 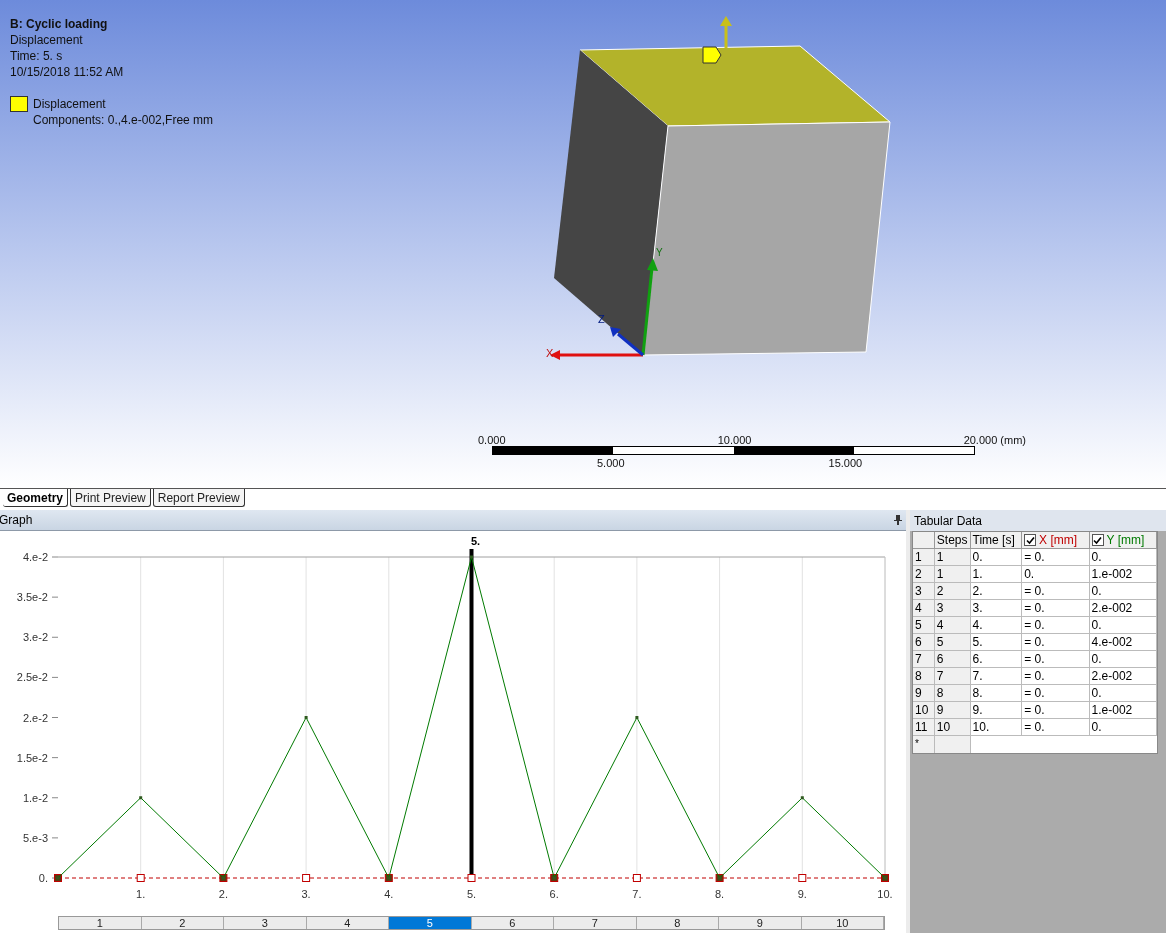 What do you see at coordinates (611, 462) in the screenshot?
I see `scale-label: 5.000` at bounding box center [611, 462].